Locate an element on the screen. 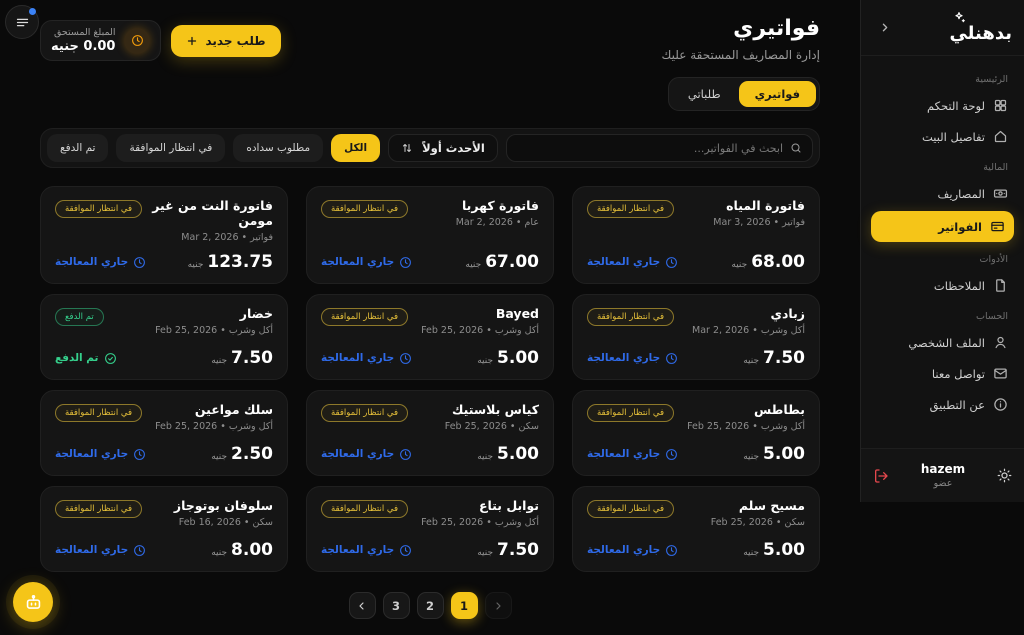 Image resolution: width=1024 pixels, height=635 pixels. invoice-amount: 2.50 جنيه is located at coordinates (242, 454).